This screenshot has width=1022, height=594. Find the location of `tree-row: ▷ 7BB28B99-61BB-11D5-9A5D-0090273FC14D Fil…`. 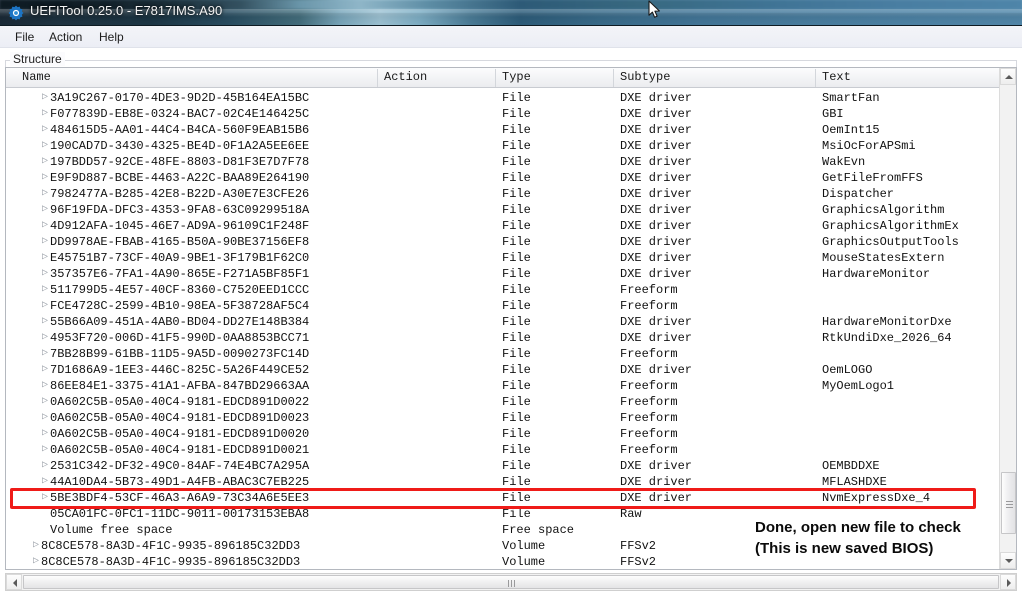

tree-row: ▷ 7BB28B99-61BB-11D5-9A5D-0090273FC14D Fil… is located at coordinates (502, 354).